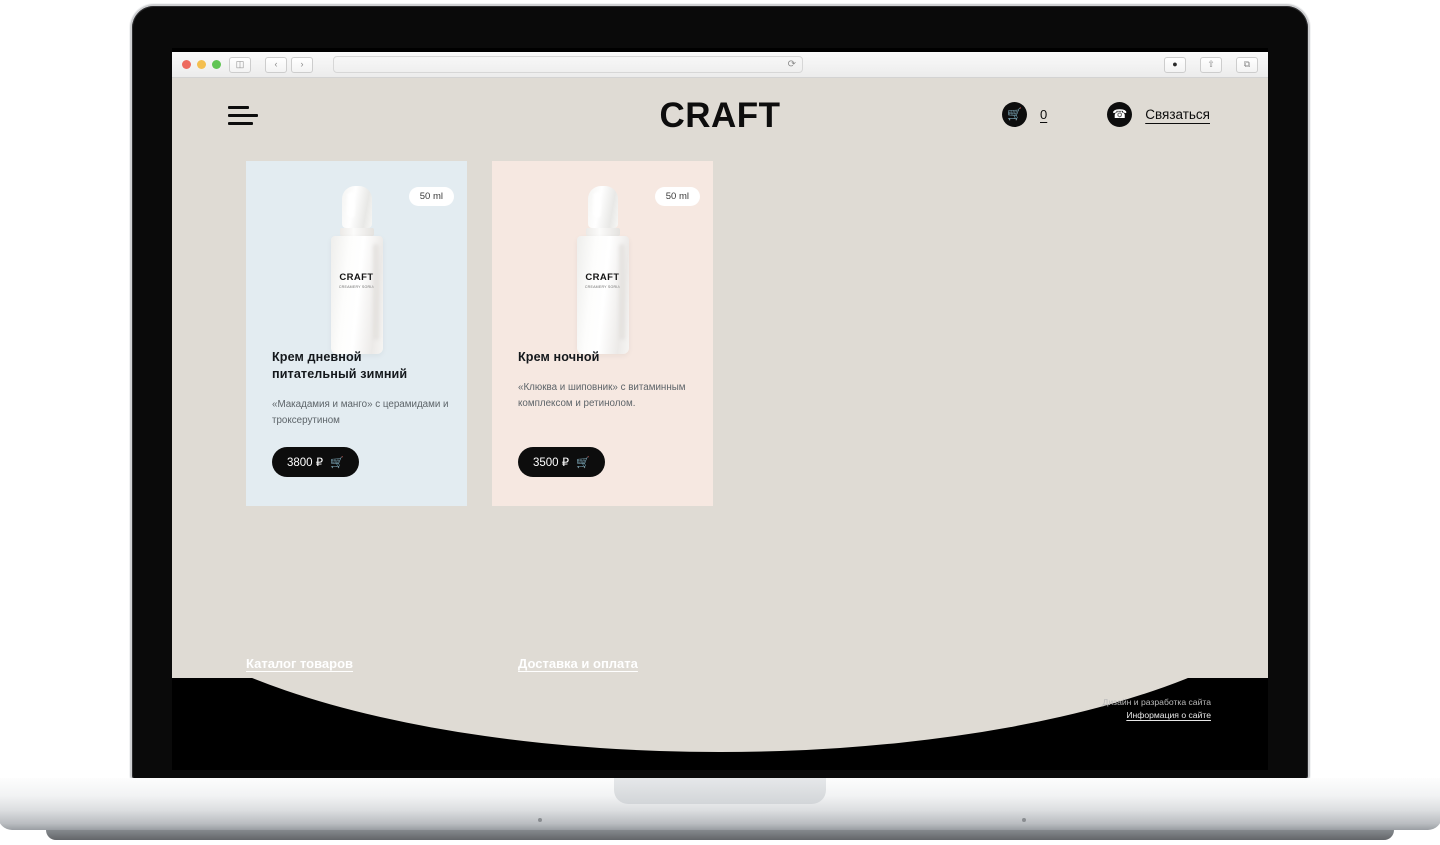 This screenshot has width=1440, height=845. What do you see at coordinates (216, 64) in the screenshot?
I see `maximize-window-button` at bounding box center [216, 64].